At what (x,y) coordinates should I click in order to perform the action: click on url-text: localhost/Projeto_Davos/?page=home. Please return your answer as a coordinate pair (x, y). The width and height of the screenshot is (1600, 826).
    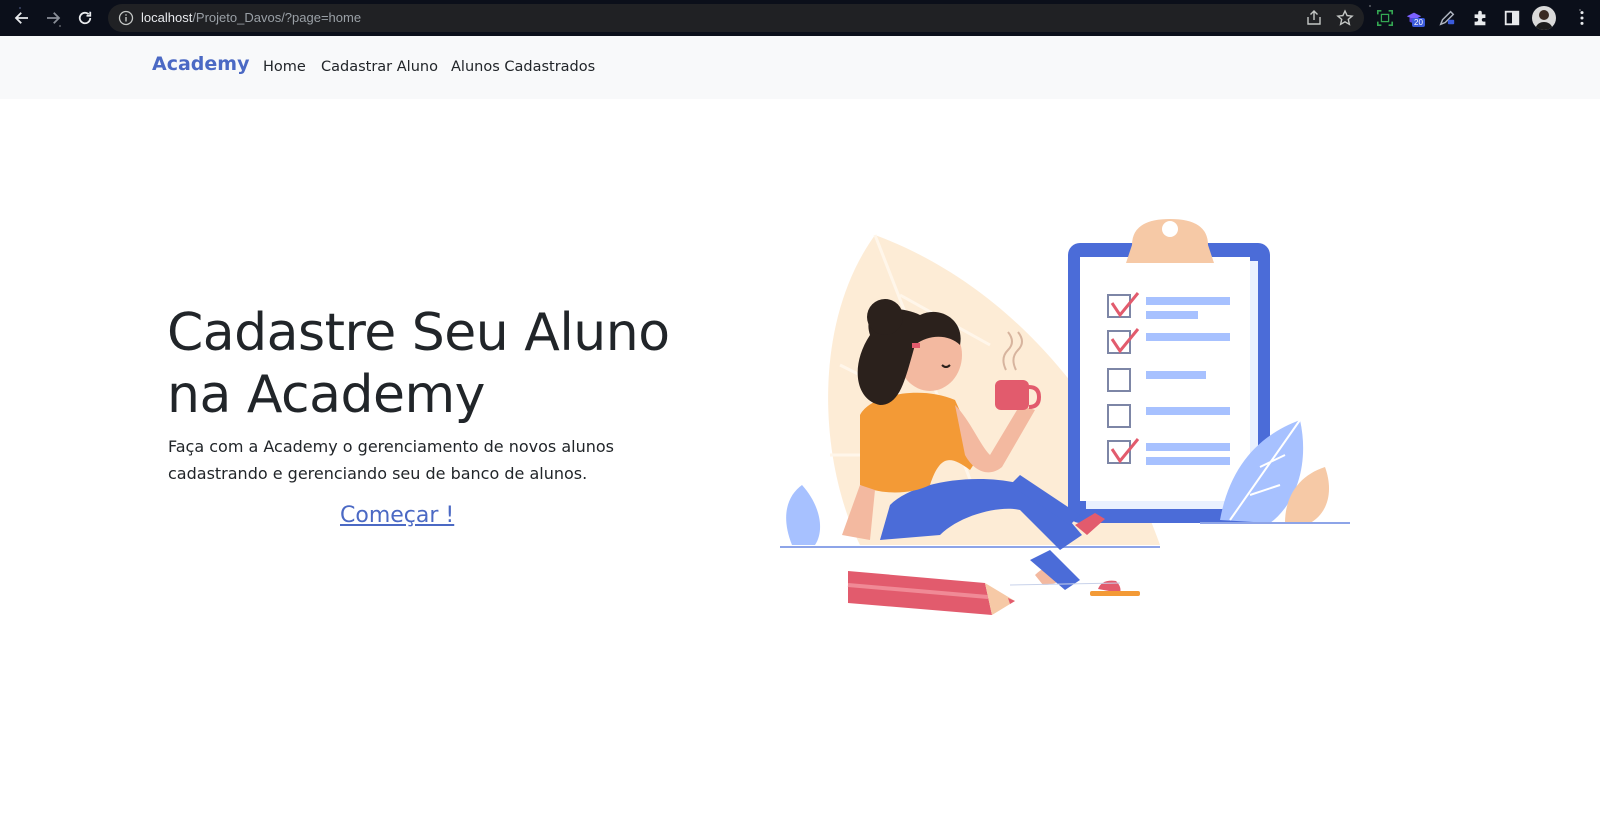
    Looking at the image, I should click on (251, 17).